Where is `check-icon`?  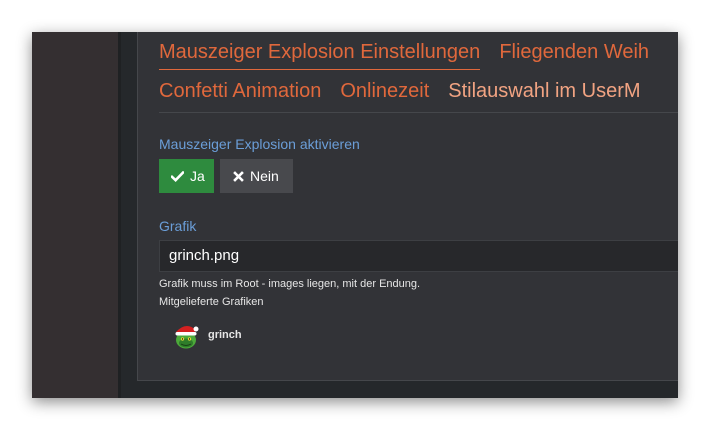 check-icon is located at coordinates (177, 176).